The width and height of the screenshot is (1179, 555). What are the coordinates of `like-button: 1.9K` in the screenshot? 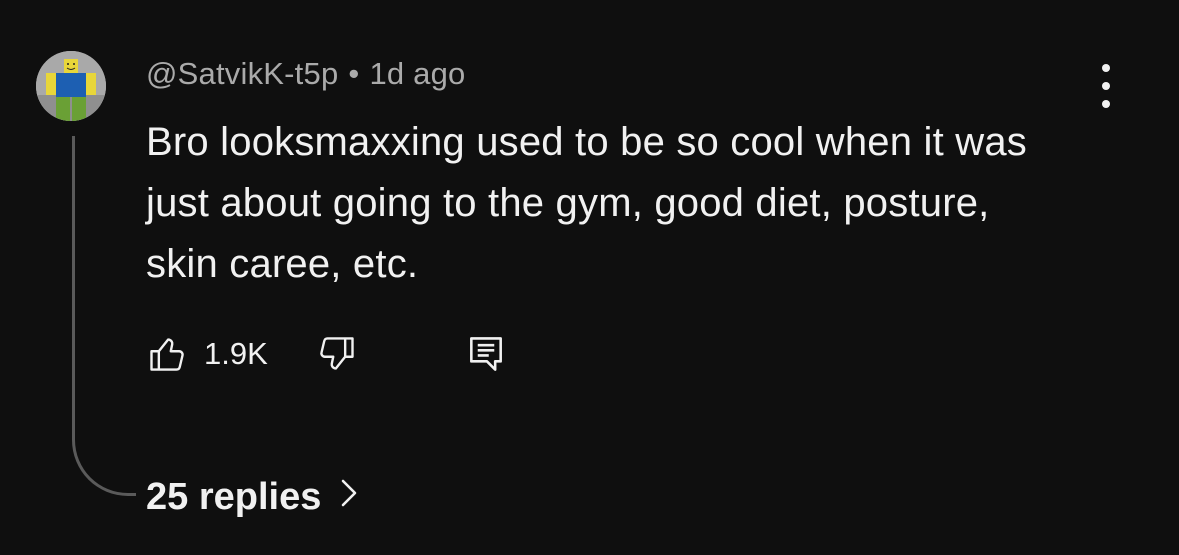 It's located at (207, 354).